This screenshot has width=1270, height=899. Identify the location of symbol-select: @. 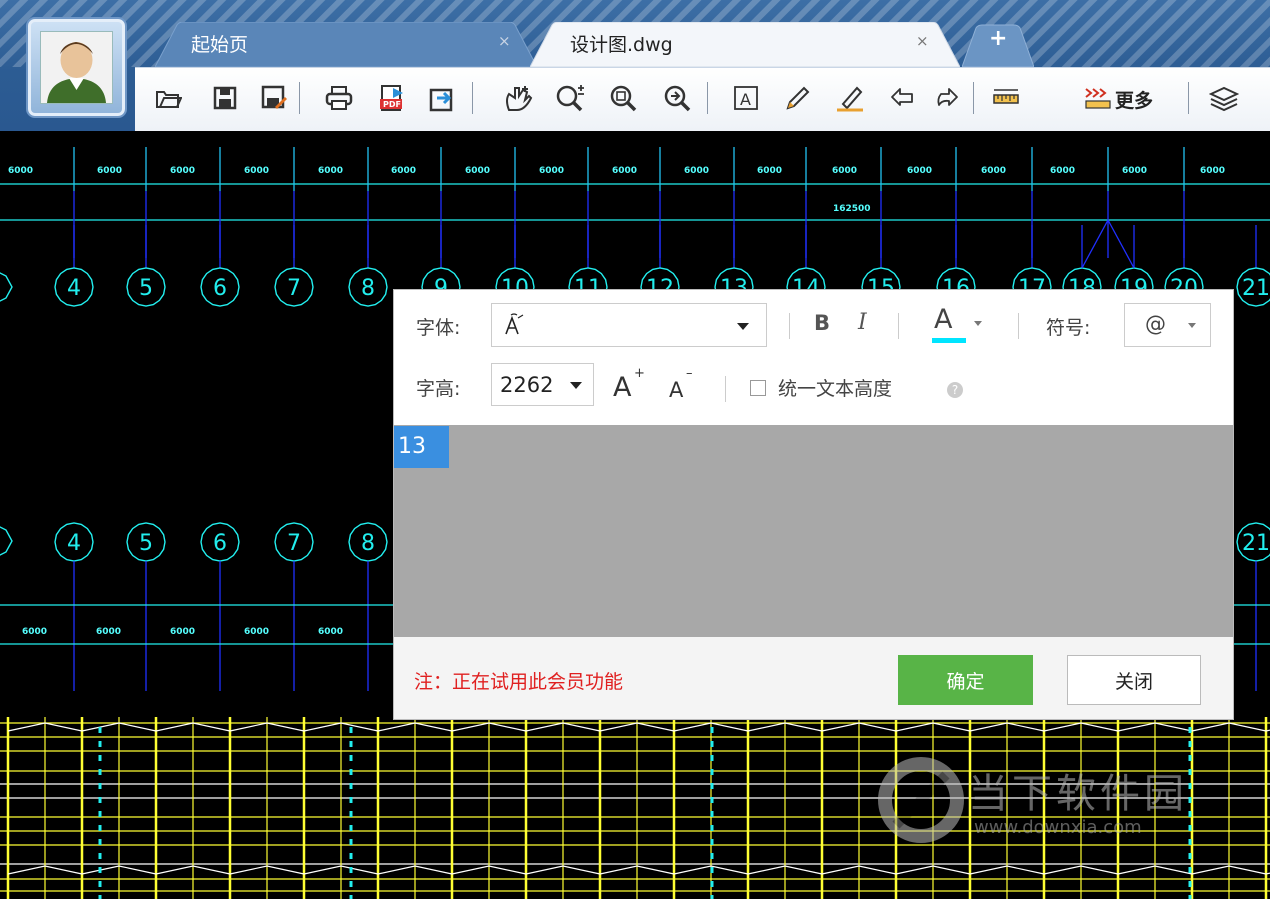
(1167, 325).